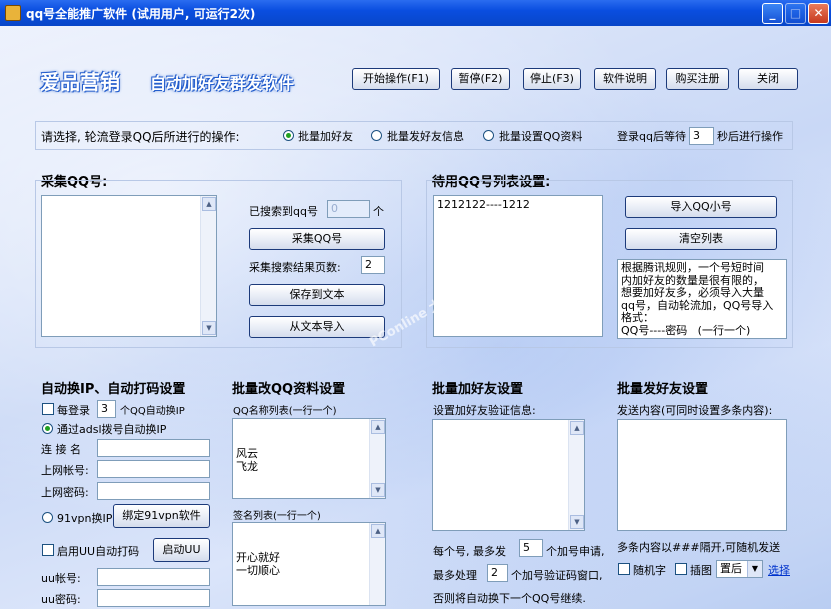  What do you see at coordinates (61, 599) in the screenshot?
I see `uu-password-label: uu密码:` at bounding box center [61, 599].